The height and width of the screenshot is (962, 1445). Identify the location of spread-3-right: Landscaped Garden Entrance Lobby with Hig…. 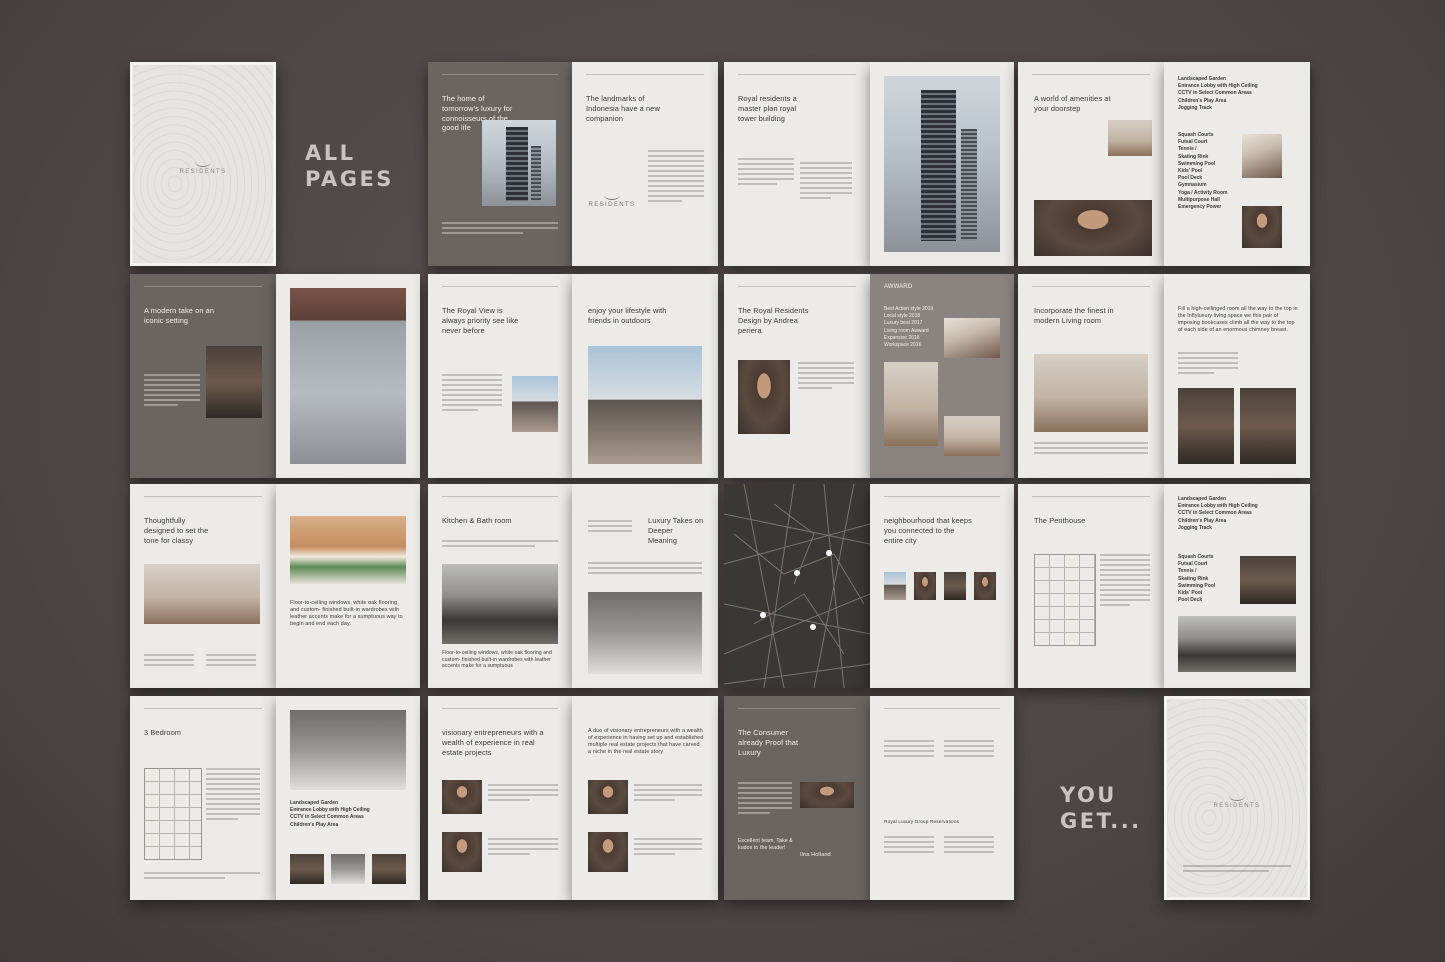
(1237, 164).